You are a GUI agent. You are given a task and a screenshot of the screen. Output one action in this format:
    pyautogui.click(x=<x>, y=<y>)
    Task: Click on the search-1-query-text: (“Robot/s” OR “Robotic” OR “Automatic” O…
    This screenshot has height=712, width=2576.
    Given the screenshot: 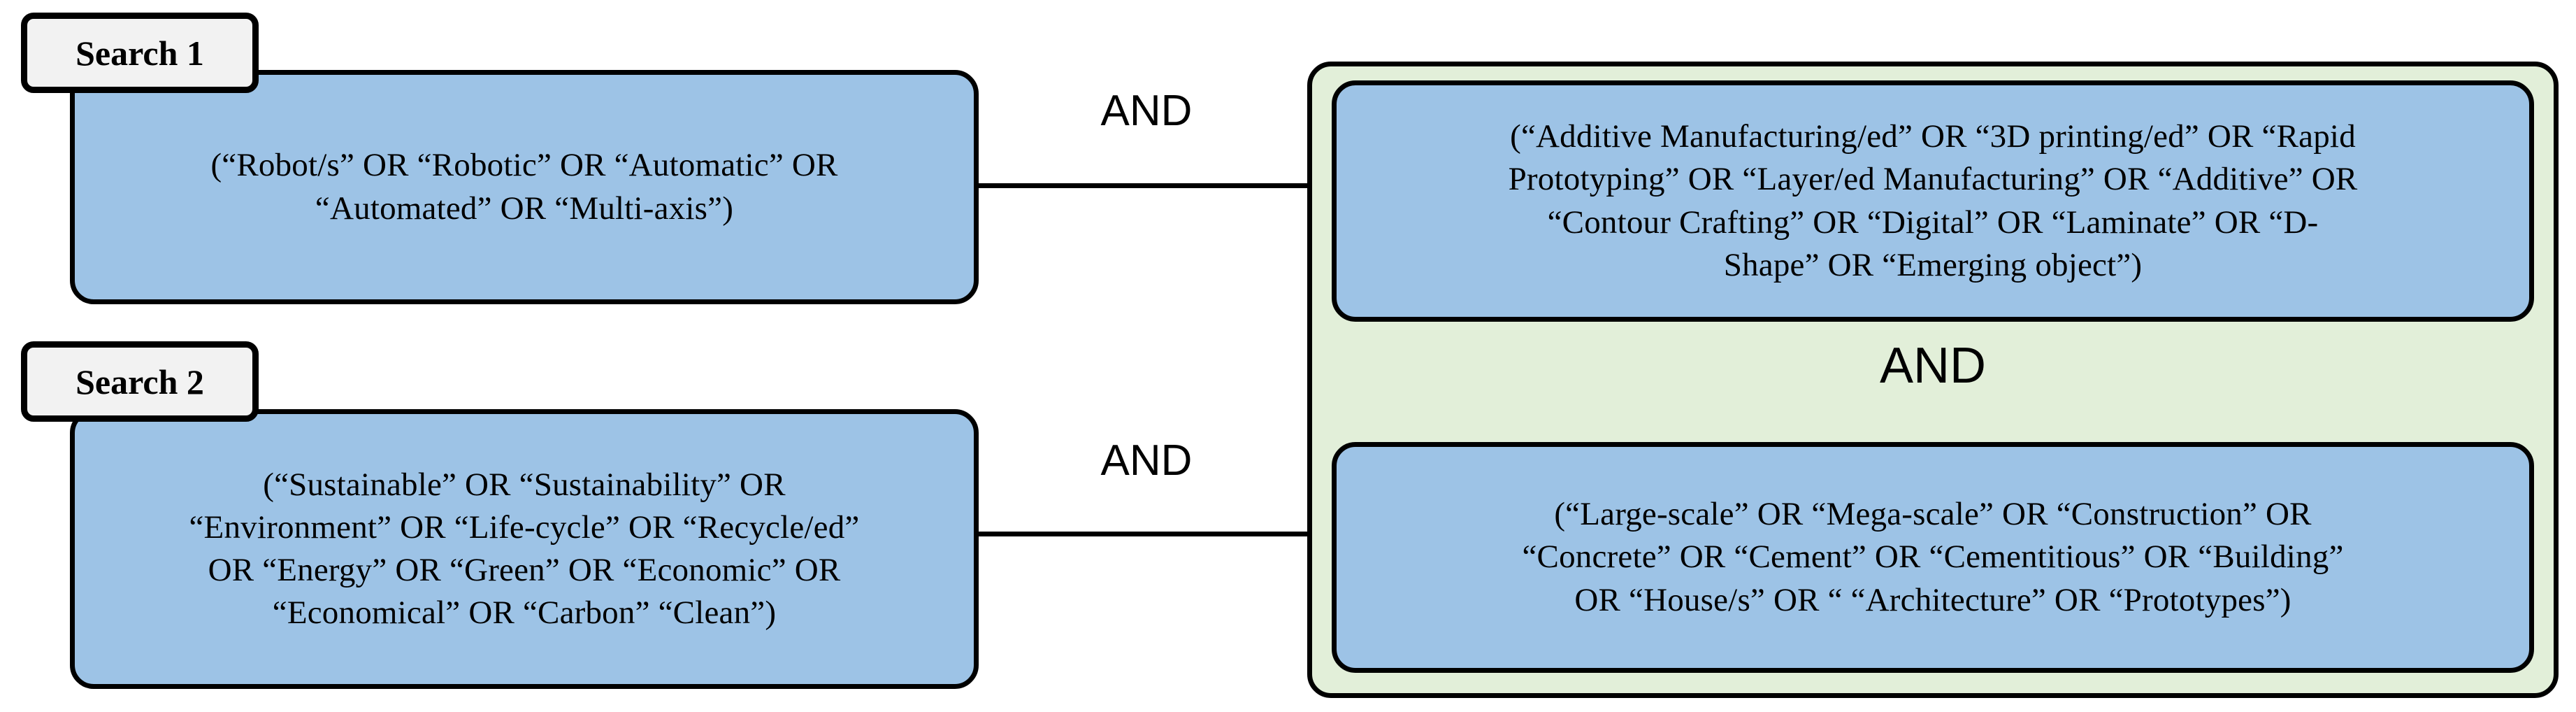 What is the action you would take?
    pyautogui.click(x=524, y=187)
    